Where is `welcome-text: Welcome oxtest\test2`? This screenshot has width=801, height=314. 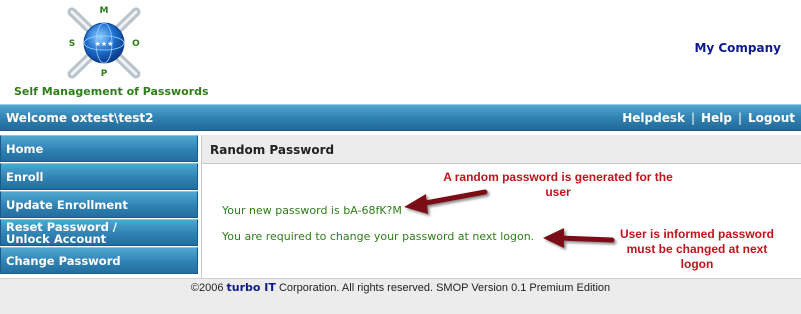
welcome-text: Welcome oxtest\test2 is located at coordinates (80, 118).